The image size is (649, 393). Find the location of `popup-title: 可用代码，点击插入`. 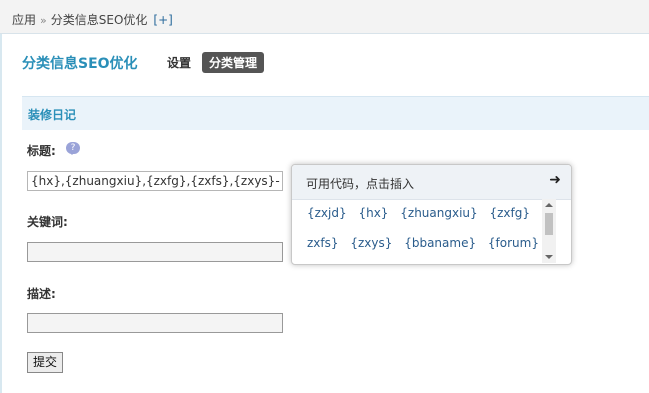

popup-title: 可用代码，点击插入 is located at coordinates (360, 184).